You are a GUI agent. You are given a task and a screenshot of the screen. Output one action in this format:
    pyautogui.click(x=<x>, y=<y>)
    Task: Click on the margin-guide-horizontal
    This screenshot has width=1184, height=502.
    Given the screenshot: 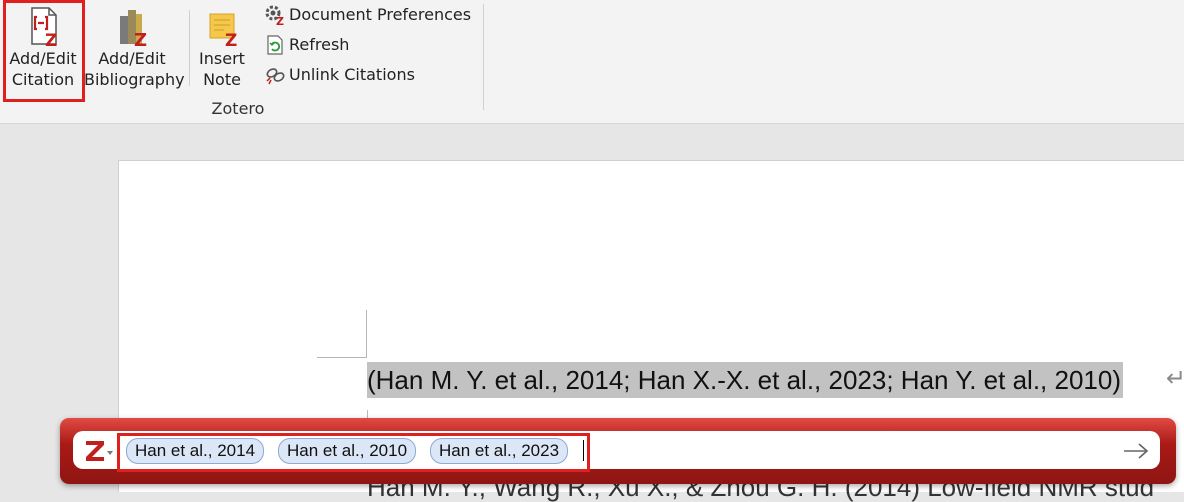 What is the action you would take?
    pyautogui.click(x=342, y=357)
    